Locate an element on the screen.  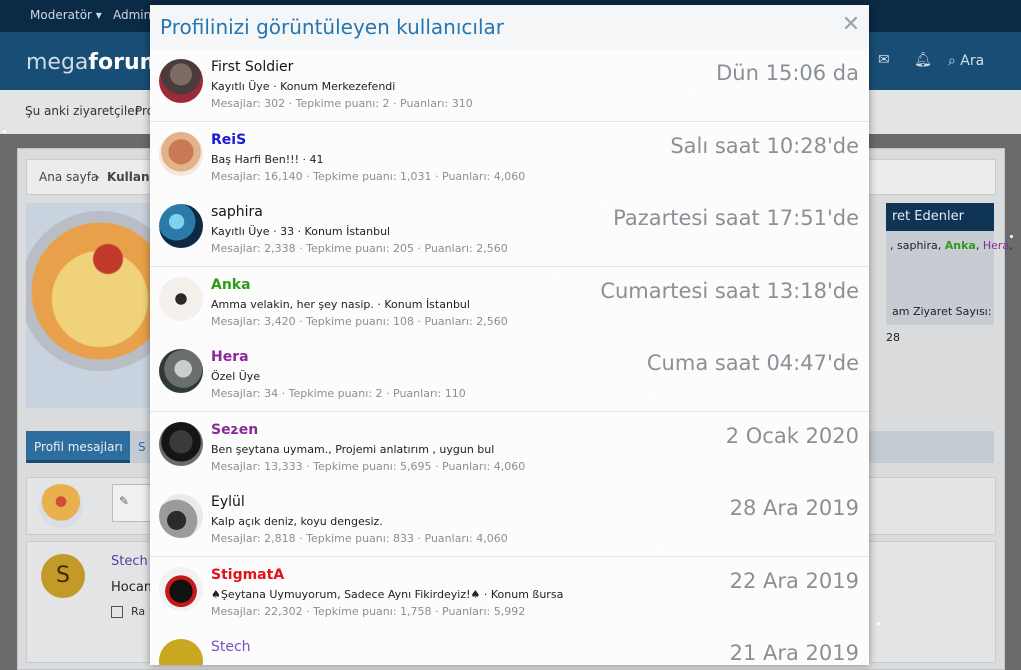
select-checkbox is located at coordinates (117, 612).